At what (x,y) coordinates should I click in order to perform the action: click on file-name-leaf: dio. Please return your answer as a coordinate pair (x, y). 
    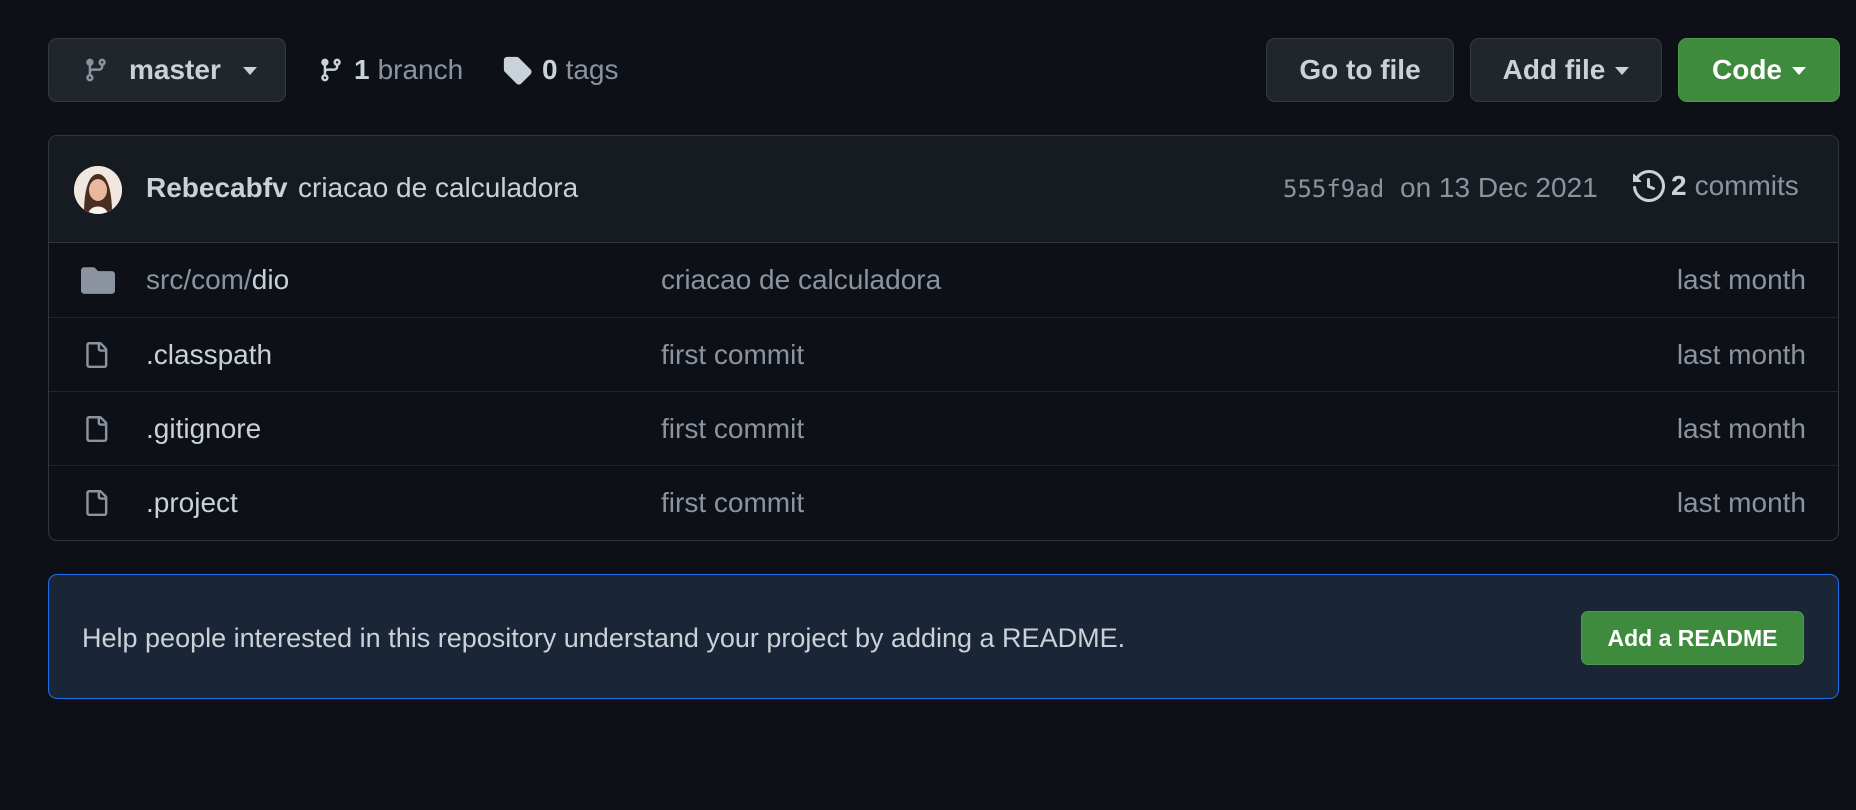
    Looking at the image, I should click on (270, 279).